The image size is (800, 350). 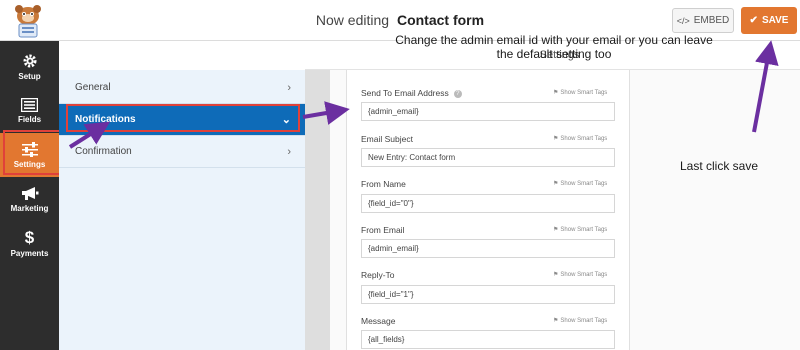 What do you see at coordinates (457, 93) in the screenshot?
I see `help-icon: ?` at bounding box center [457, 93].